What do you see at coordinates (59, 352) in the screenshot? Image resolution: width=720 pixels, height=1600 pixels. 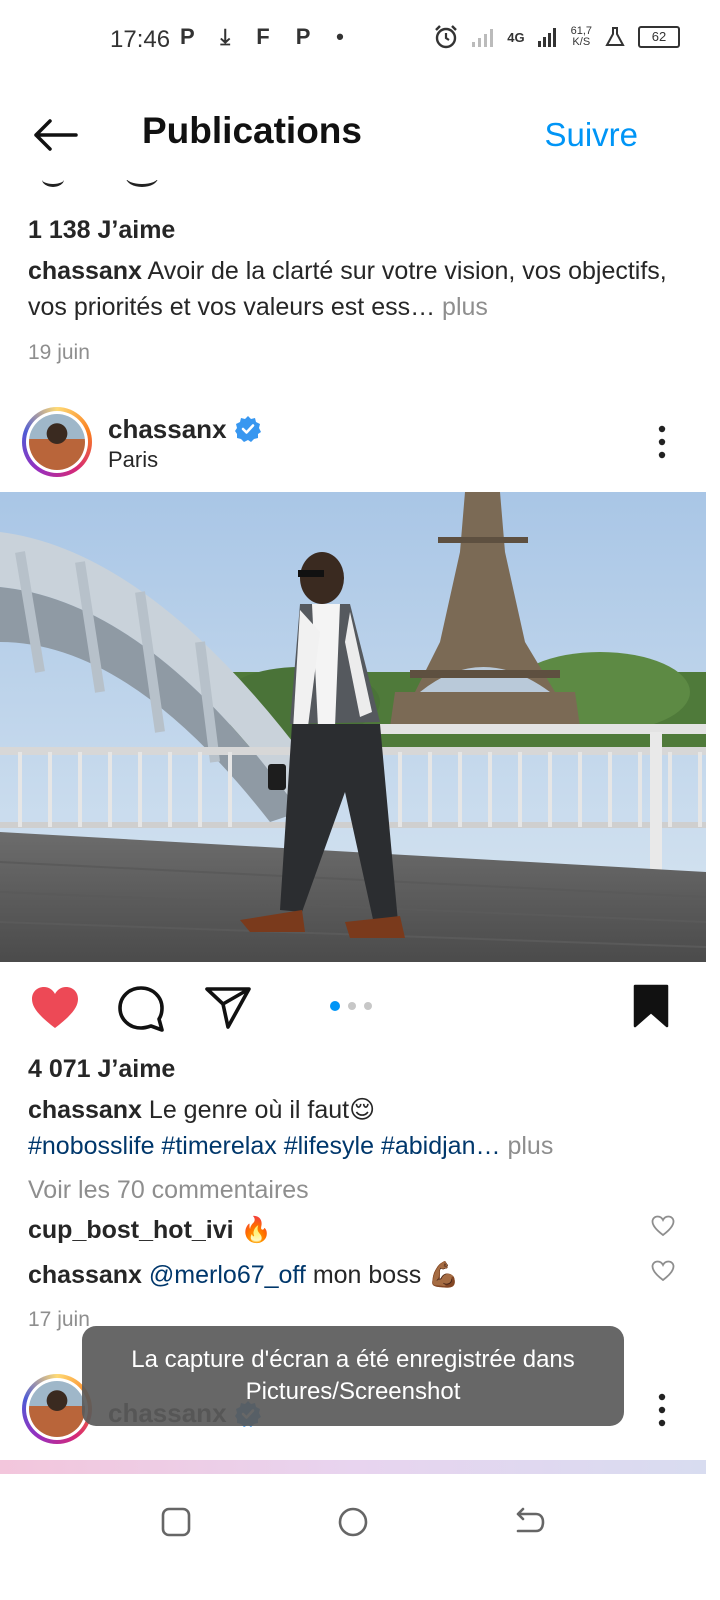 I see `previous-post-date: 19 juin` at bounding box center [59, 352].